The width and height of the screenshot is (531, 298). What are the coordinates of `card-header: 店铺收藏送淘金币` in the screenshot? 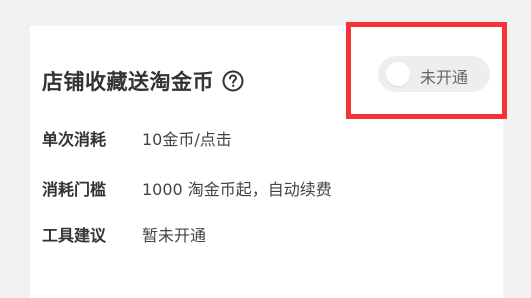 It's located at (143, 81).